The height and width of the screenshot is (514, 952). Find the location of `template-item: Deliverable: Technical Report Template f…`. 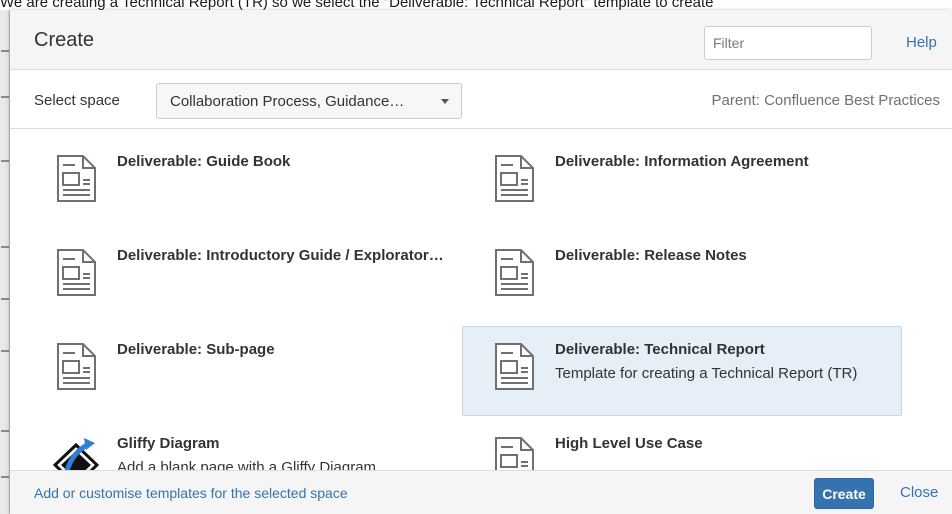

template-item: Deliverable: Technical Report Template f… is located at coordinates (682, 371).